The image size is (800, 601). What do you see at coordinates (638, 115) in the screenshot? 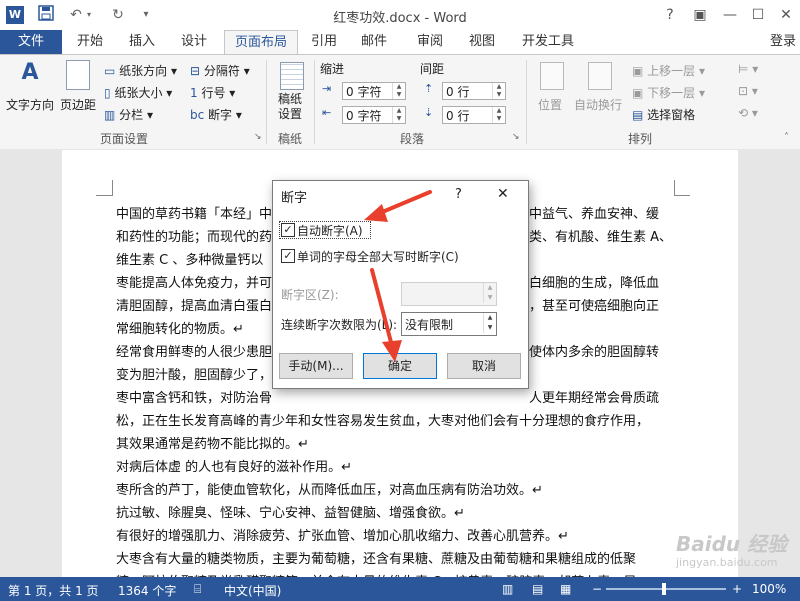
I see `selection-pane-icon: ▤` at bounding box center [638, 115].